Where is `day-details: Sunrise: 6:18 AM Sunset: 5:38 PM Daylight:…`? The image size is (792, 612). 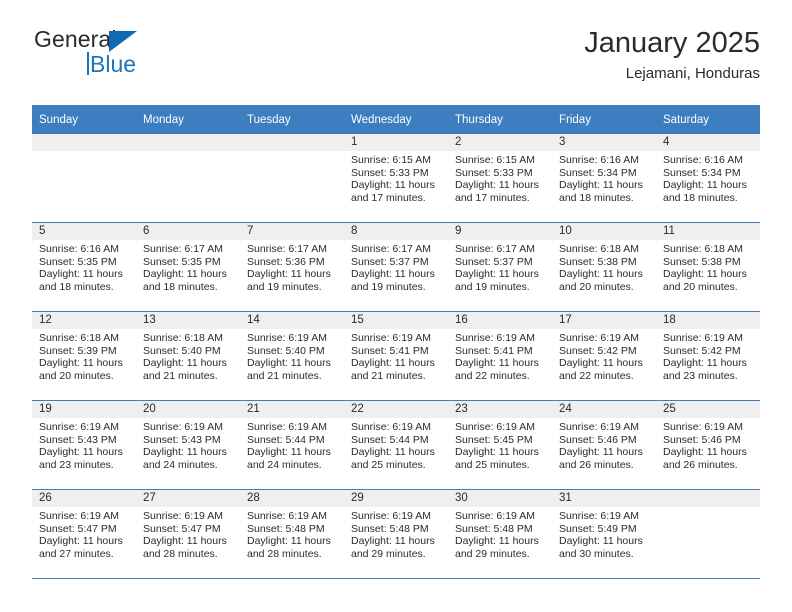 day-details: Sunrise: 6:18 AM Sunset: 5:38 PM Daylight:… is located at coordinates (708, 266).